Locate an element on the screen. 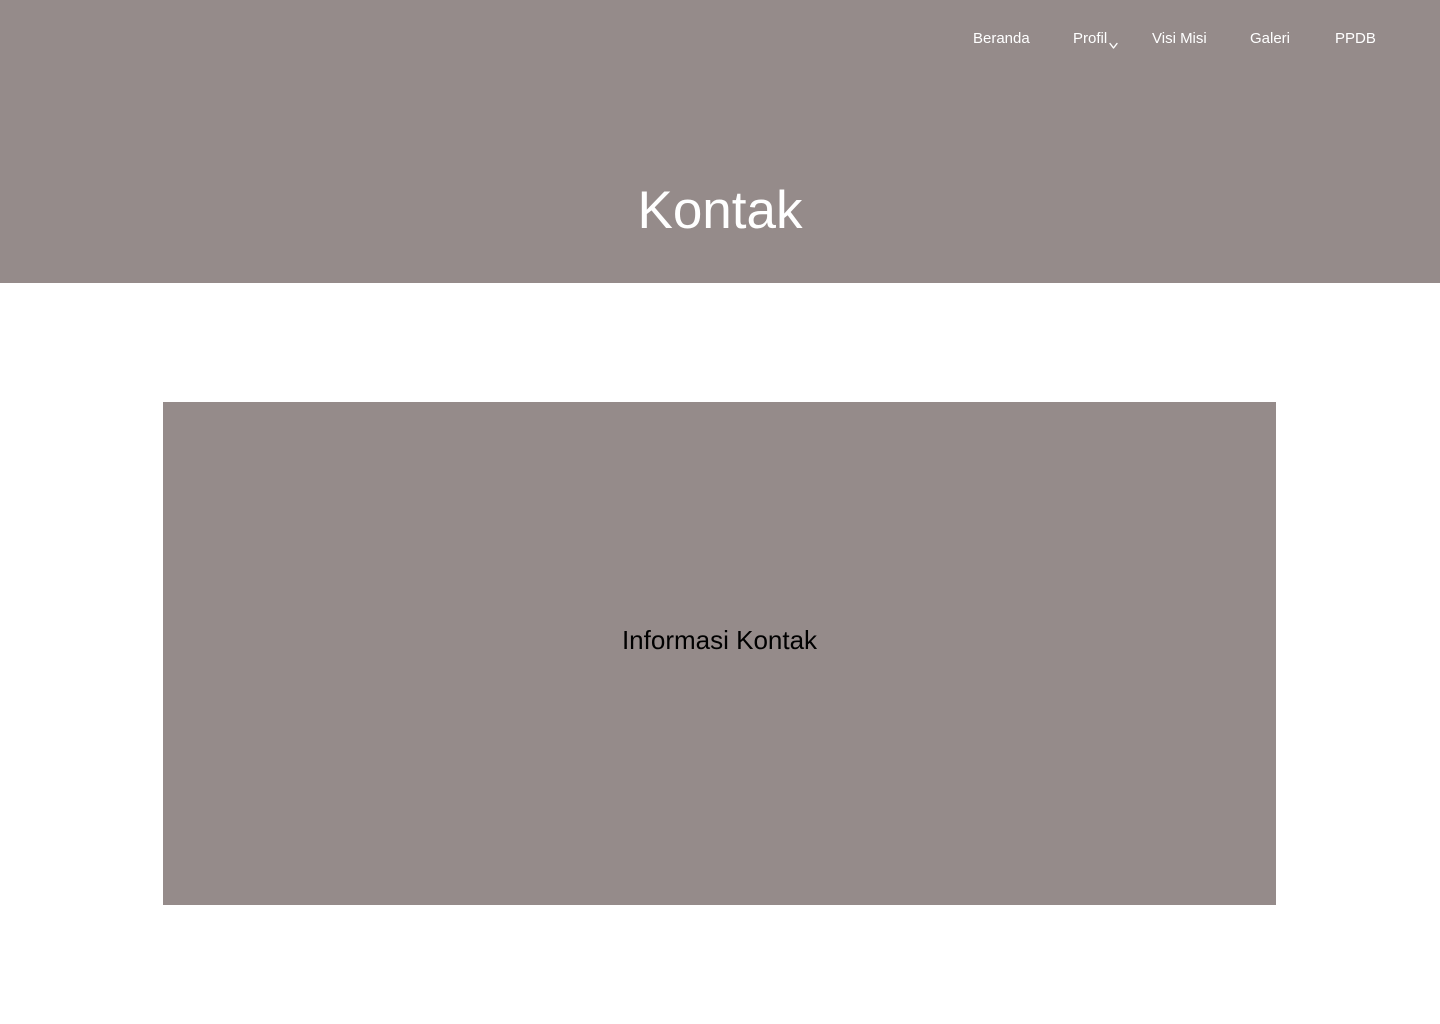 The height and width of the screenshot is (1024, 1440). chevron-down-icon is located at coordinates (1113, 42).